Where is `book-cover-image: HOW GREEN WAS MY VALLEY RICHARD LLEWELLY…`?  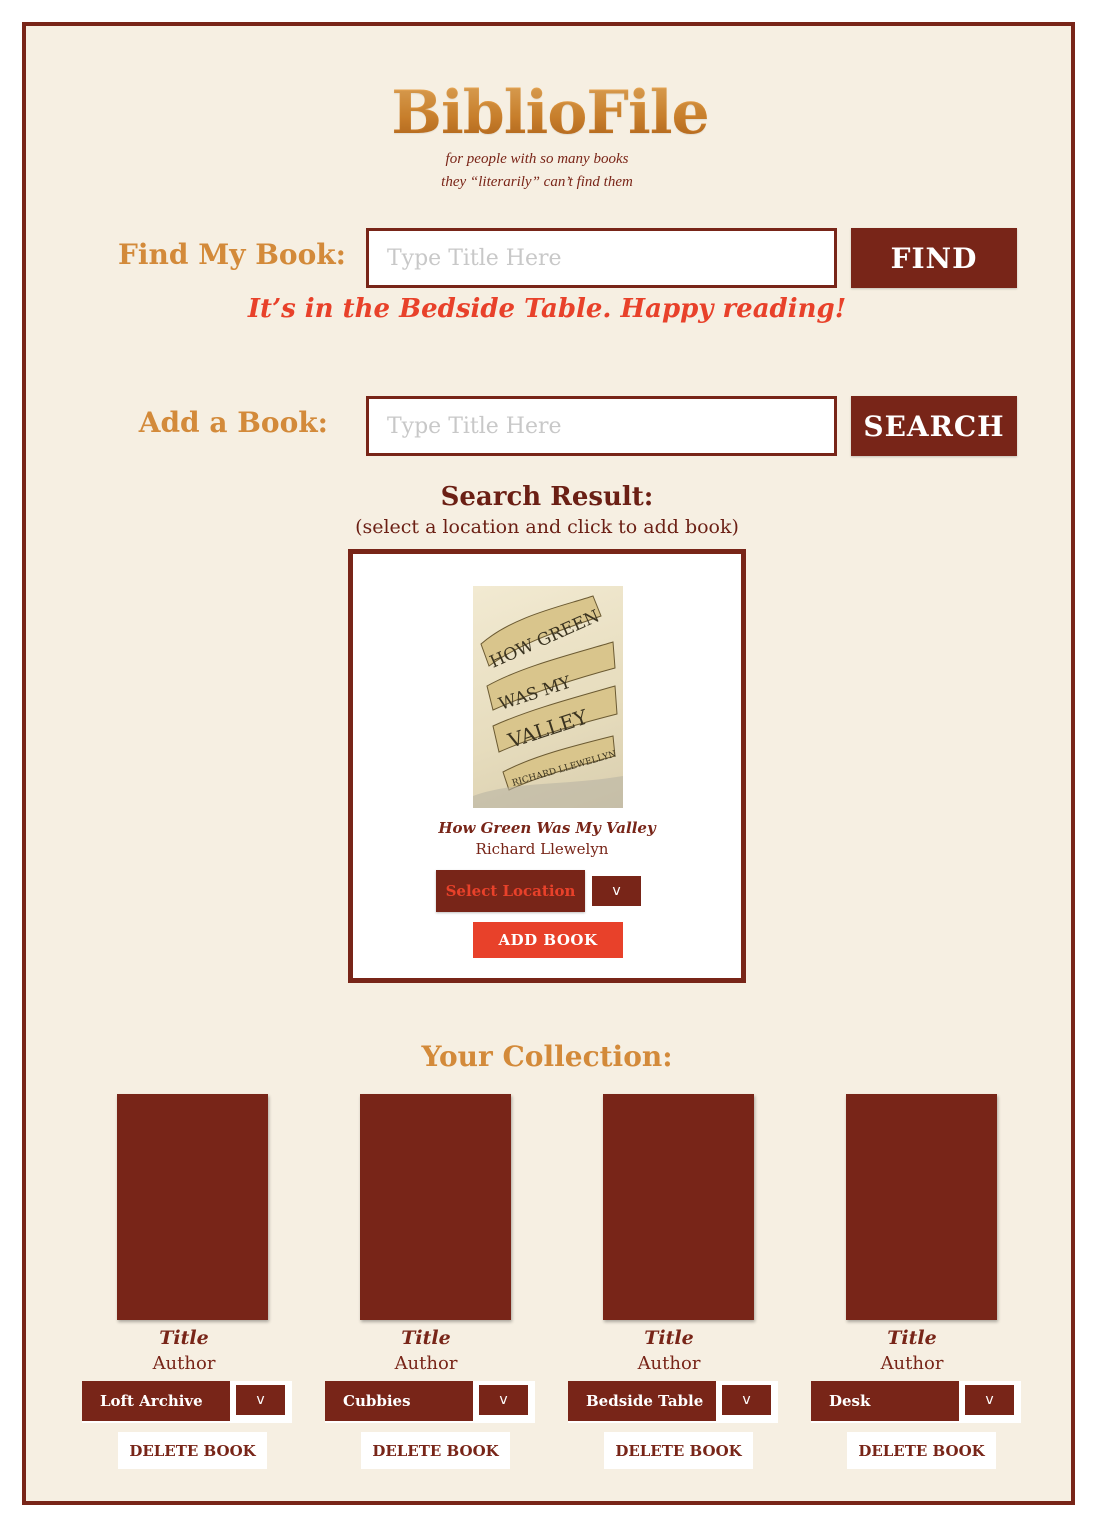 book-cover-image: HOW GREEN WAS MY VALLEY RICHARD LLEWELLY… is located at coordinates (548, 697).